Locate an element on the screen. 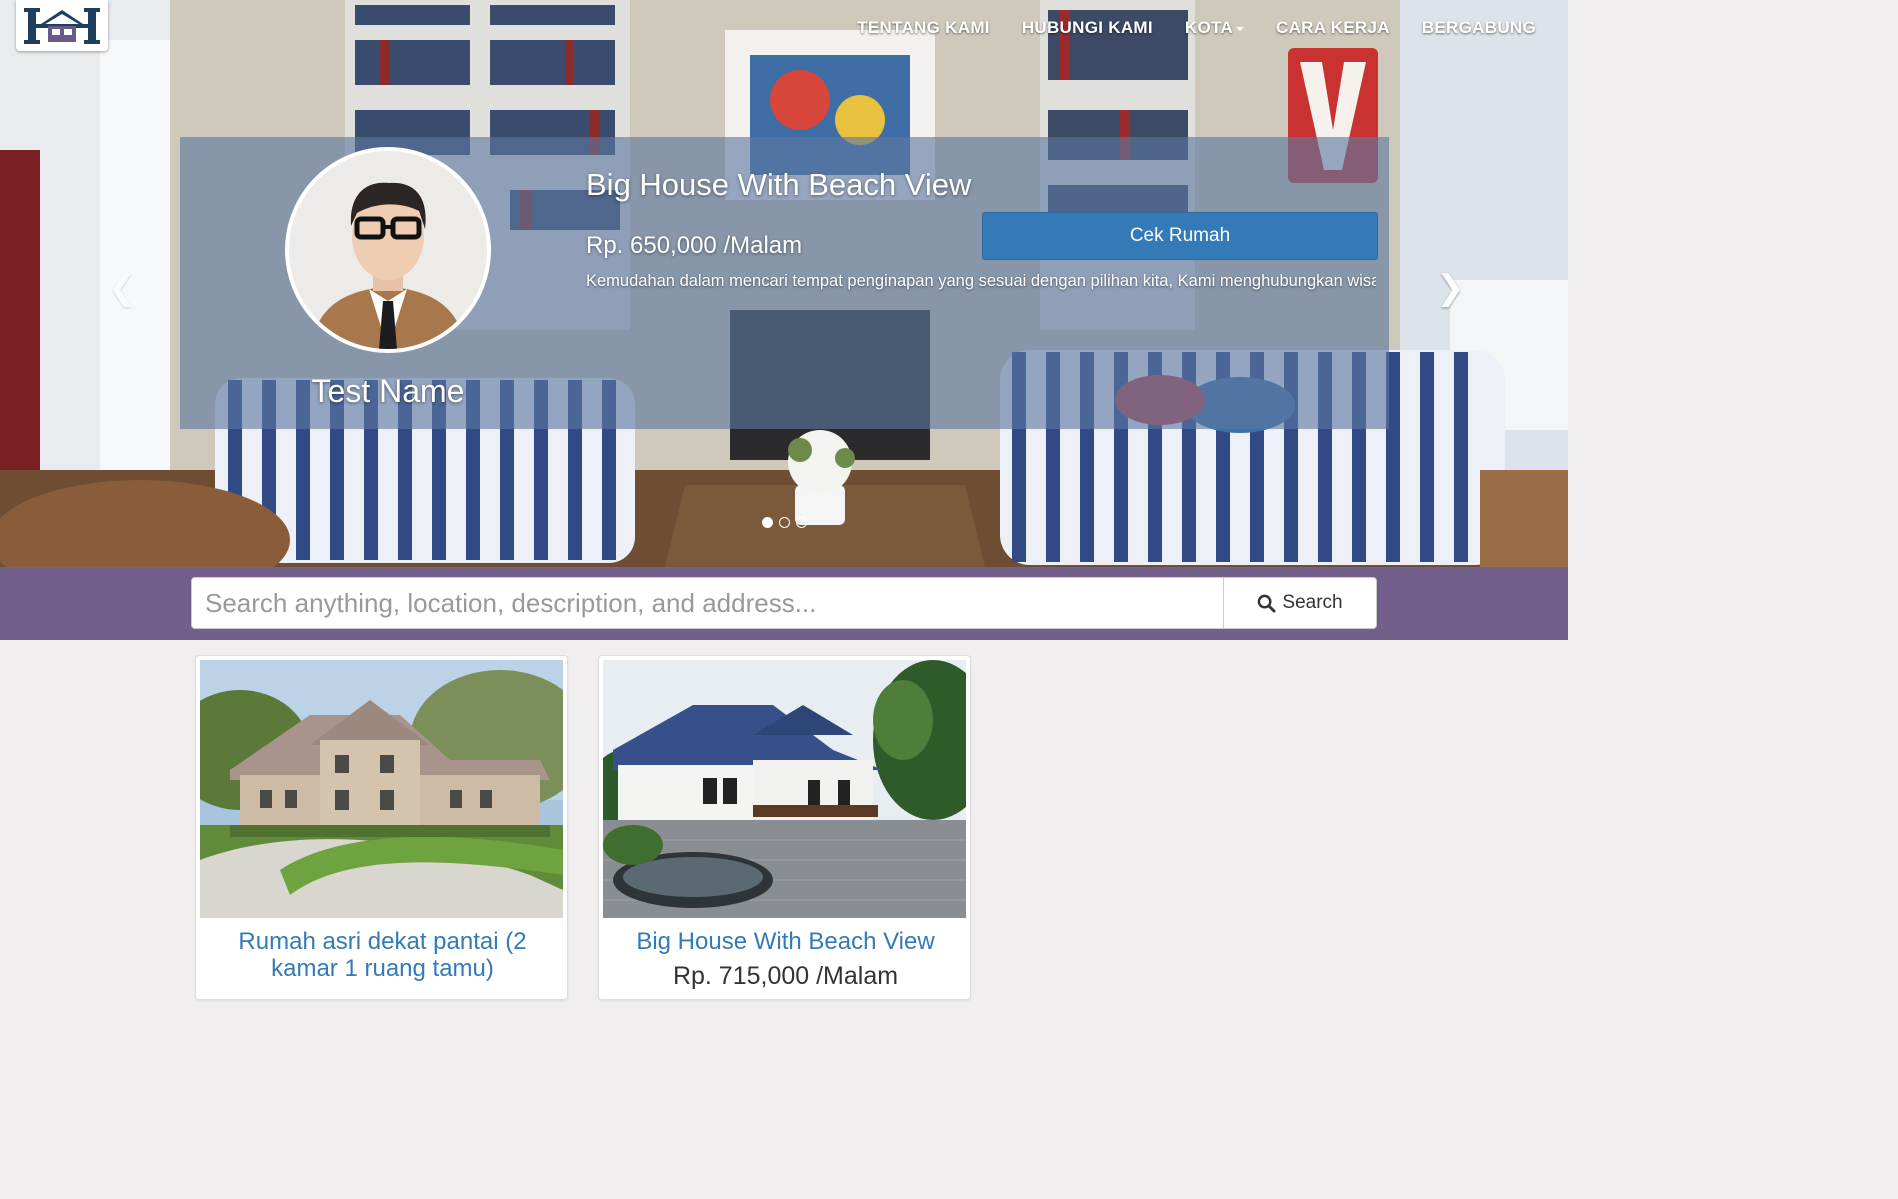 This screenshot has width=1898, height=1199. nav-bergabung: BERGABUNG is located at coordinates (1479, 28).